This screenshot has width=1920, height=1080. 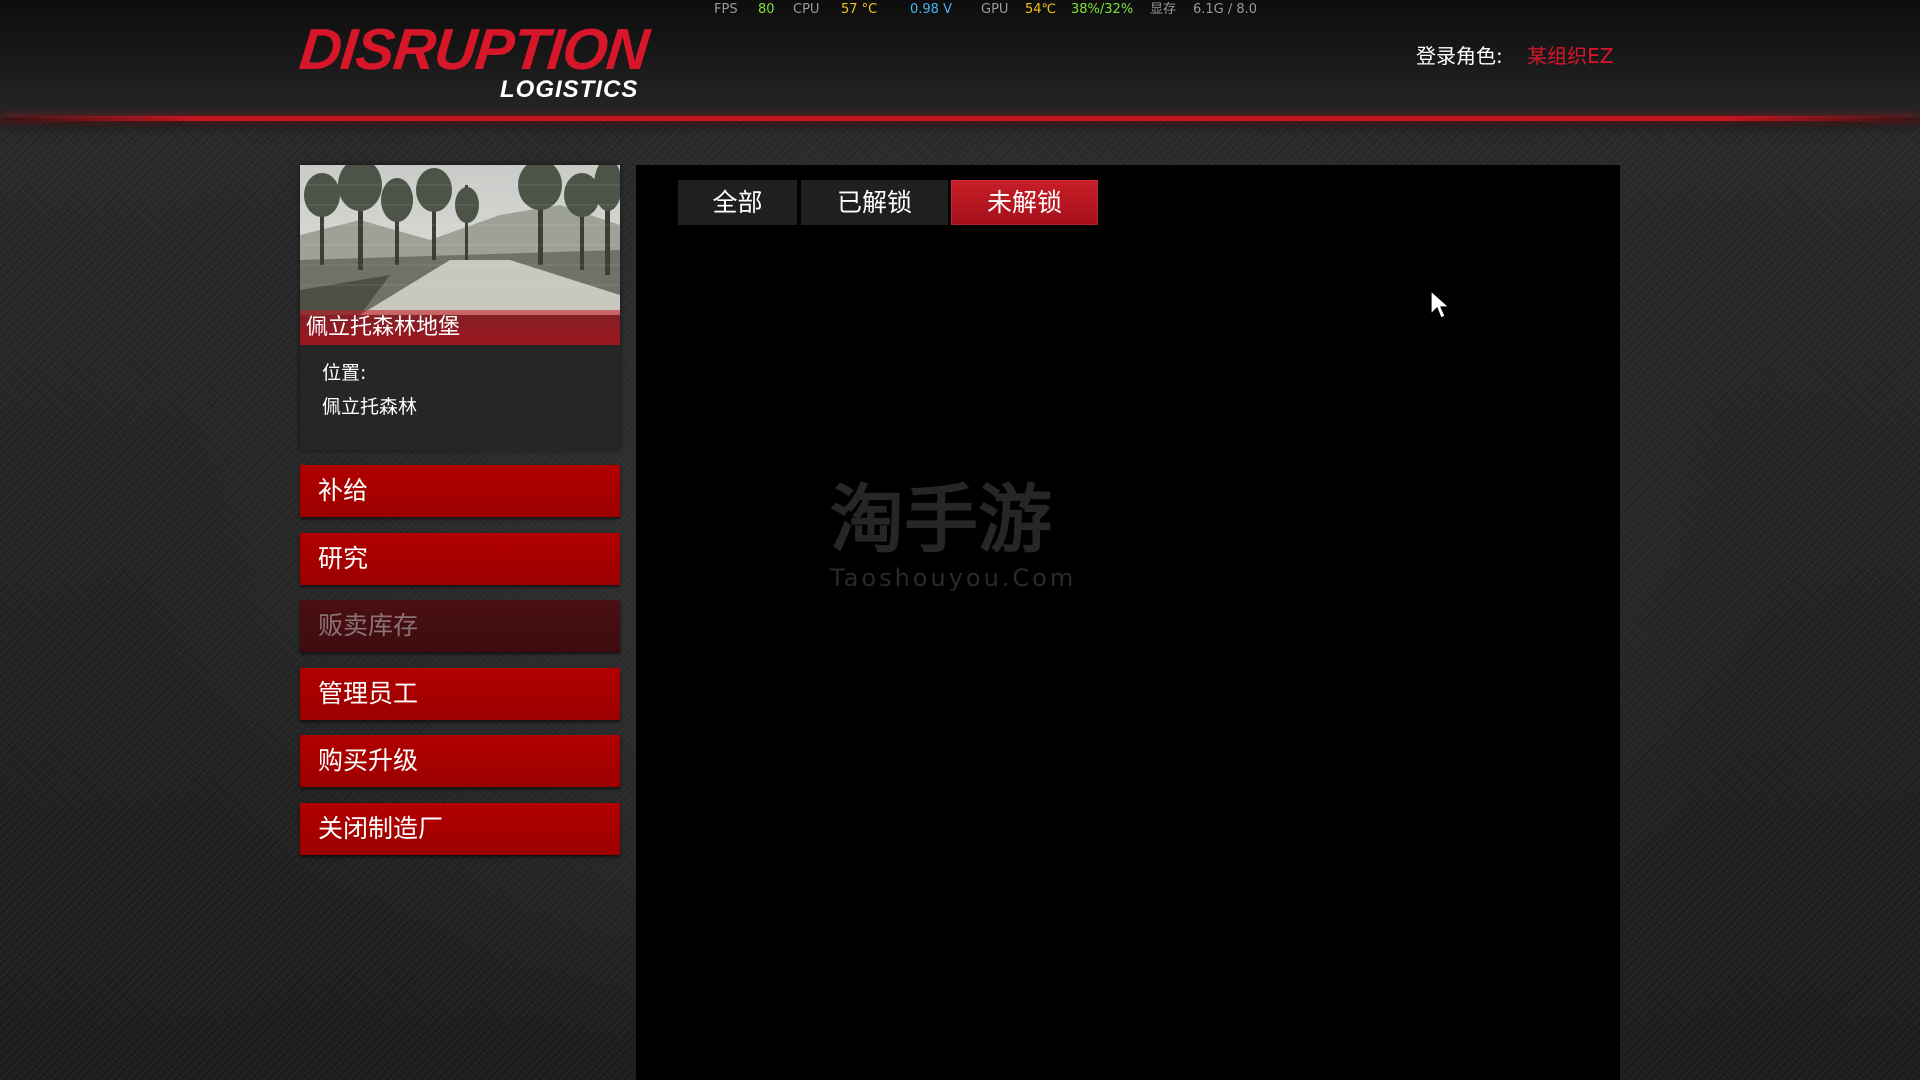 What do you see at coordinates (460, 694) in the screenshot?
I see `manage-staff-button: 管理员工` at bounding box center [460, 694].